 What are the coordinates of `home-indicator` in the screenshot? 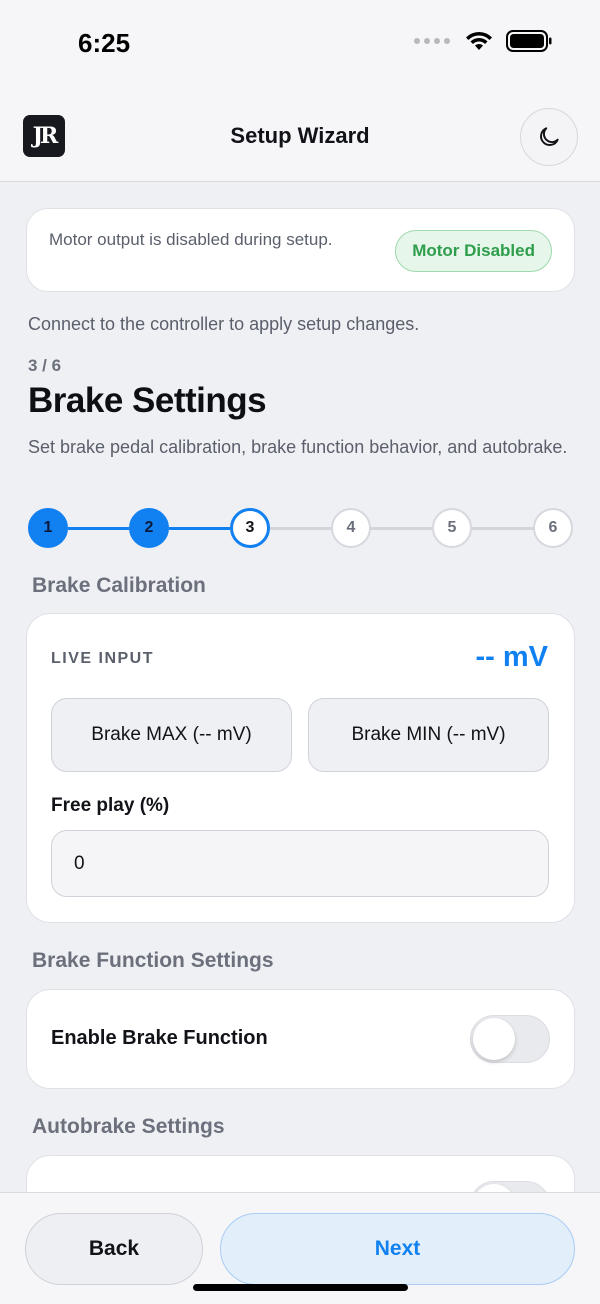 It's located at (300, 1287).